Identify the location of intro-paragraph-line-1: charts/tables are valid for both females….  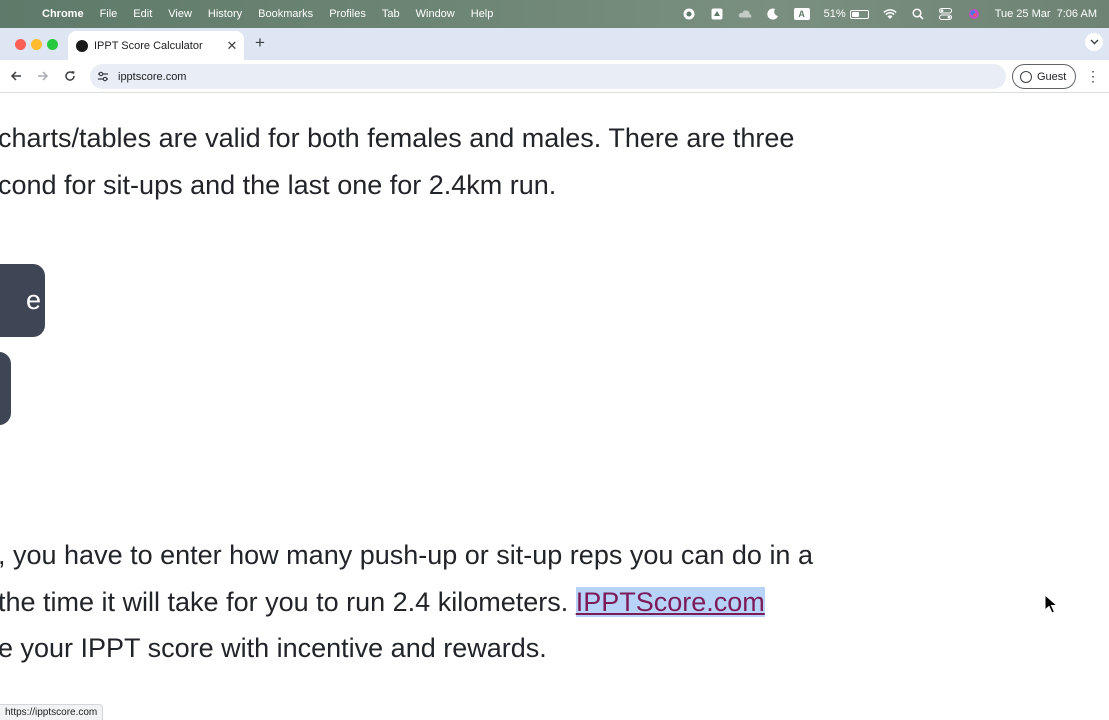
(397, 138).